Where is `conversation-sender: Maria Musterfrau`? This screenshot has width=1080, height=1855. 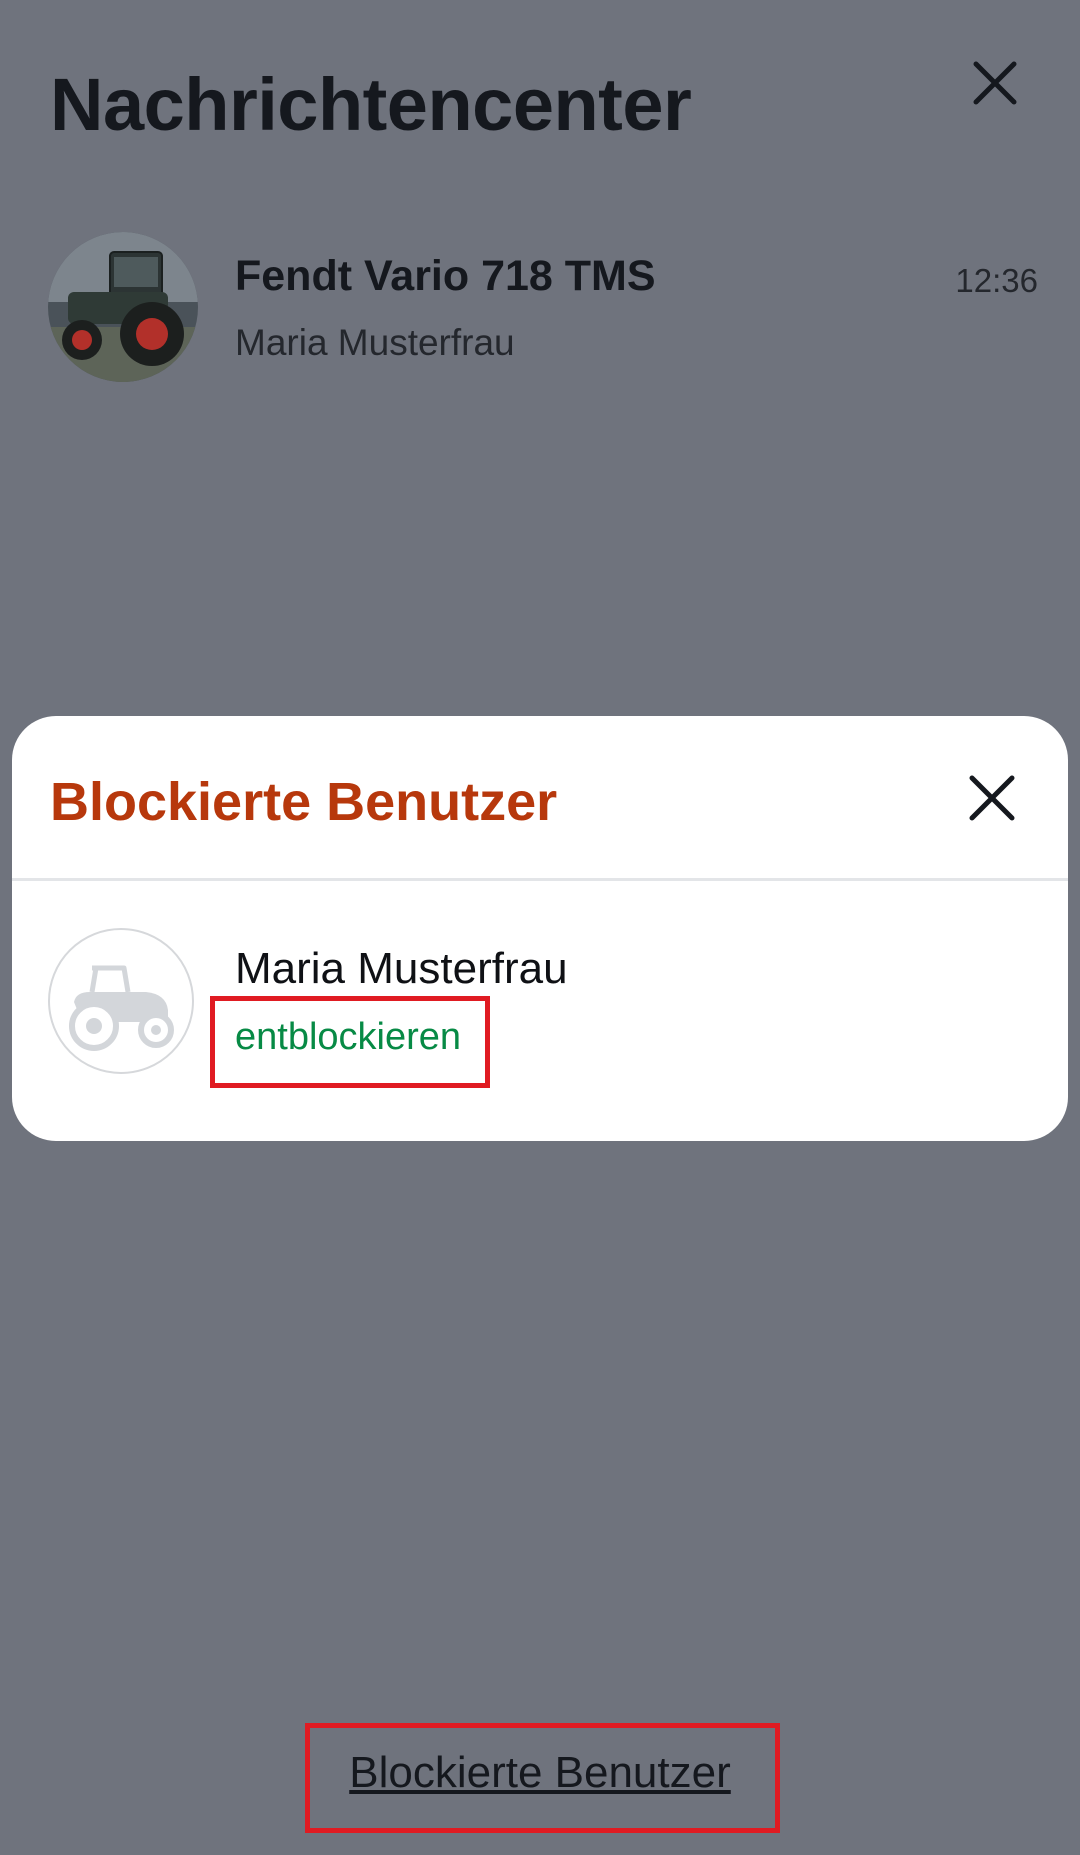
conversation-sender: Maria Musterfrau is located at coordinates (375, 342).